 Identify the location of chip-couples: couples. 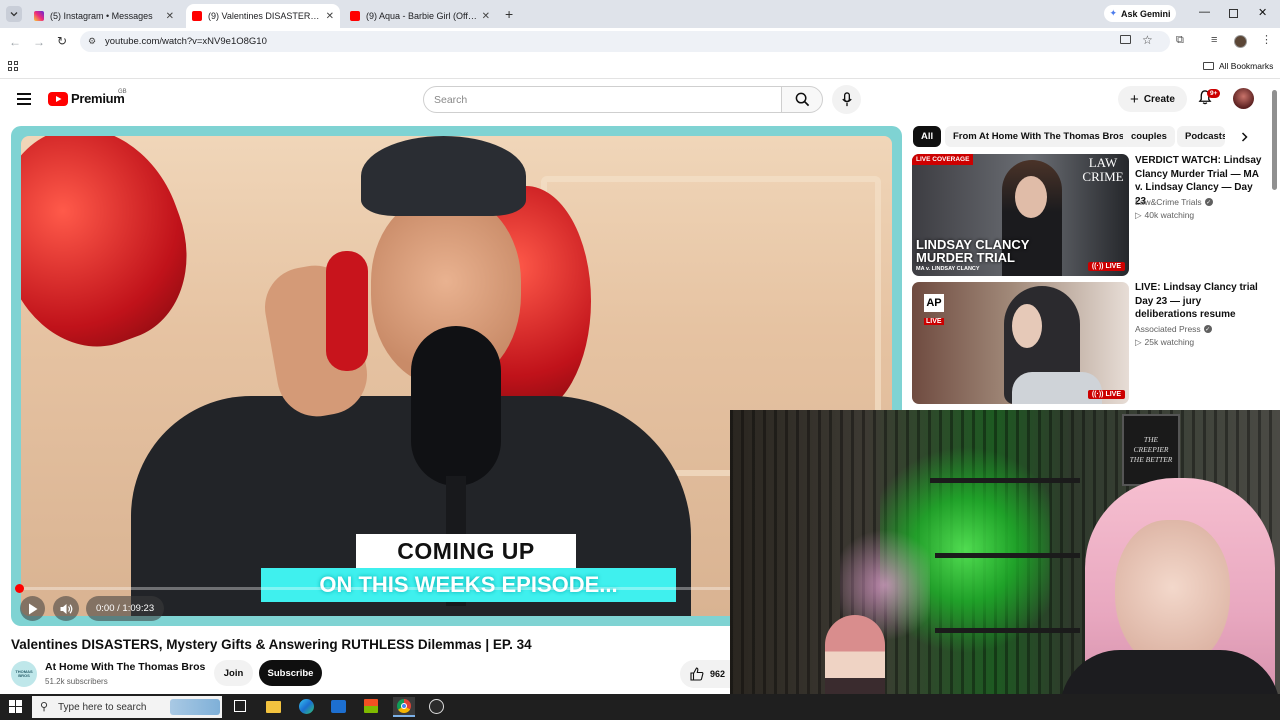
(1149, 136).